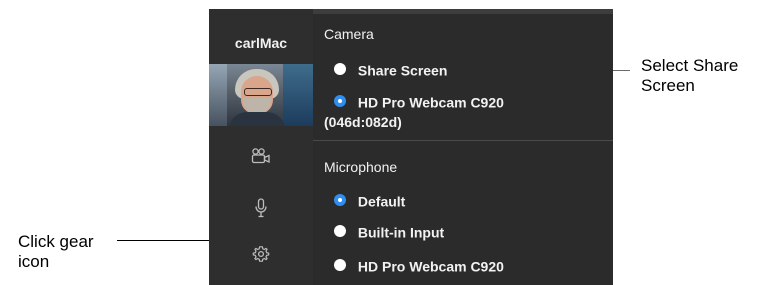 The height and width of the screenshot is (285, 766). What do you see at coordinates (363, 122) in the screenshot?
I see `camera-webcam-id: (046d:082d)` at bounding box center [363, 122].